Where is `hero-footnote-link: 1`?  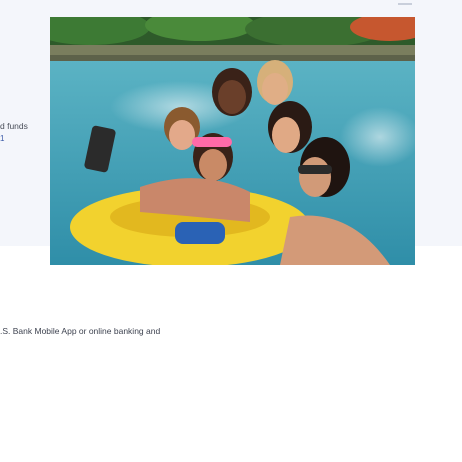 hero-footnote-link: 1 is located at coordinates (2, 138).